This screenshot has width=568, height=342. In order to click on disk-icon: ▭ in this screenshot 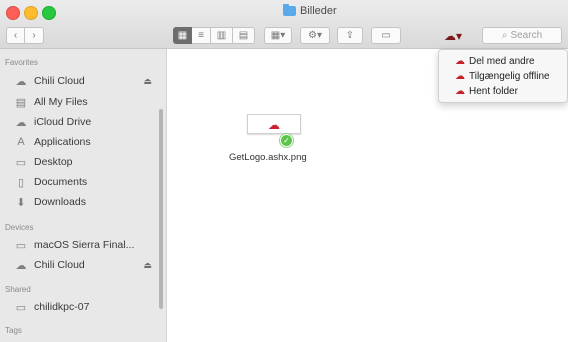, I will do `click(21, 245)`.